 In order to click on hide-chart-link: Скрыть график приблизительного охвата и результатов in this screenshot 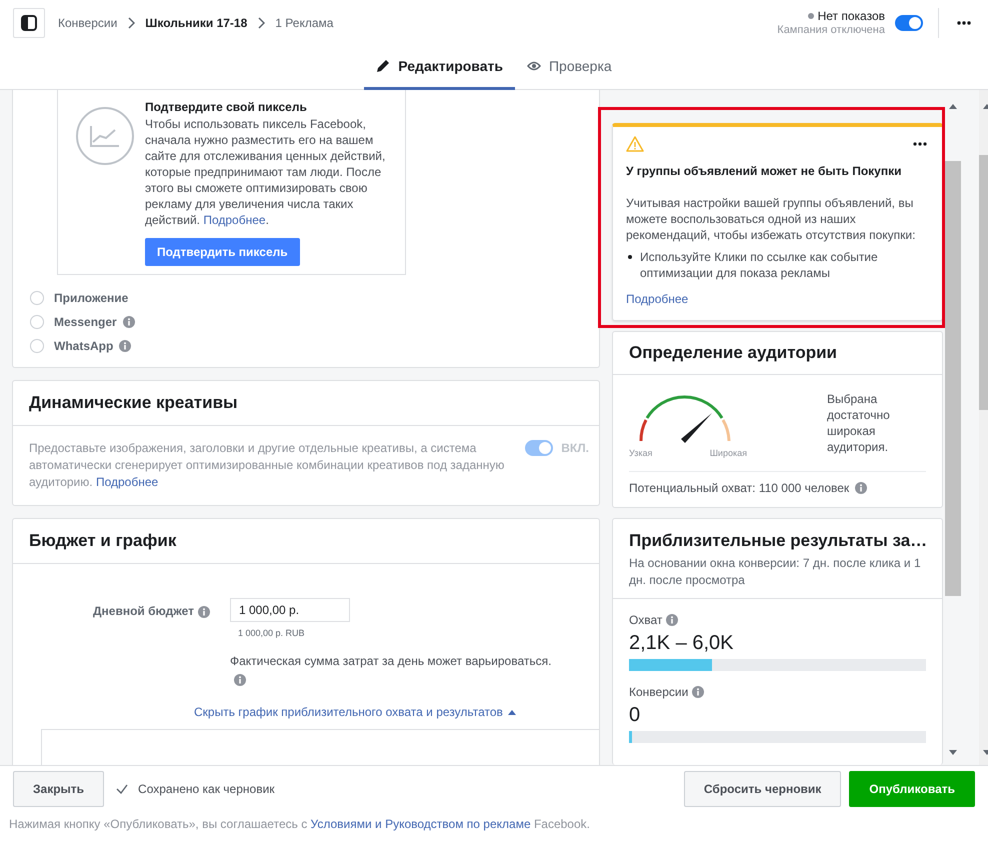, I will do `click(355, 712)`.